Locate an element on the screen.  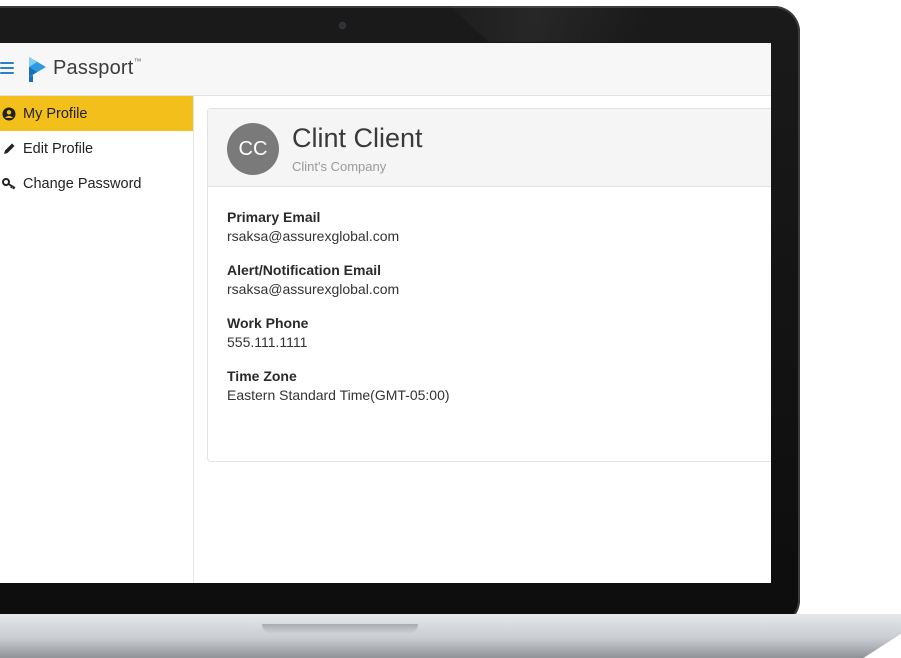
field-value: Eastern Standard Time(GMT-05:00) is located at coordinates (338, 395).